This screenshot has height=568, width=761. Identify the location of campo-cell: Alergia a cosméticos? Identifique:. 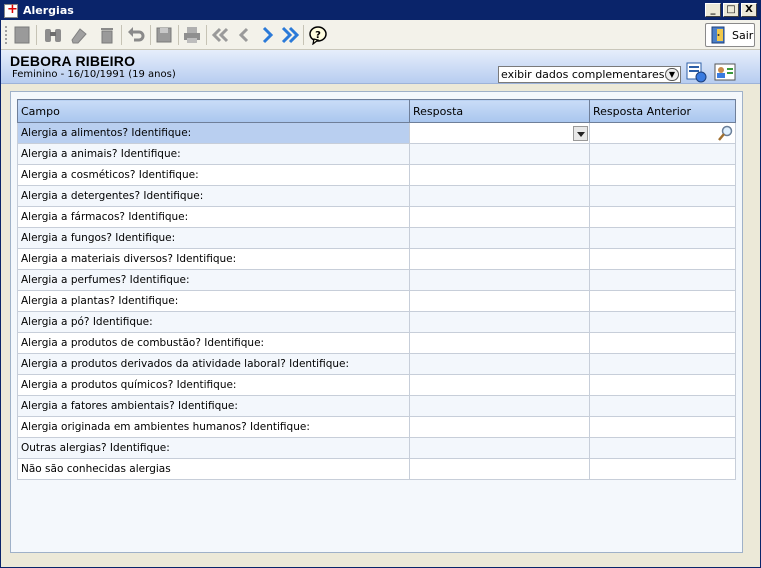
(213, 175).